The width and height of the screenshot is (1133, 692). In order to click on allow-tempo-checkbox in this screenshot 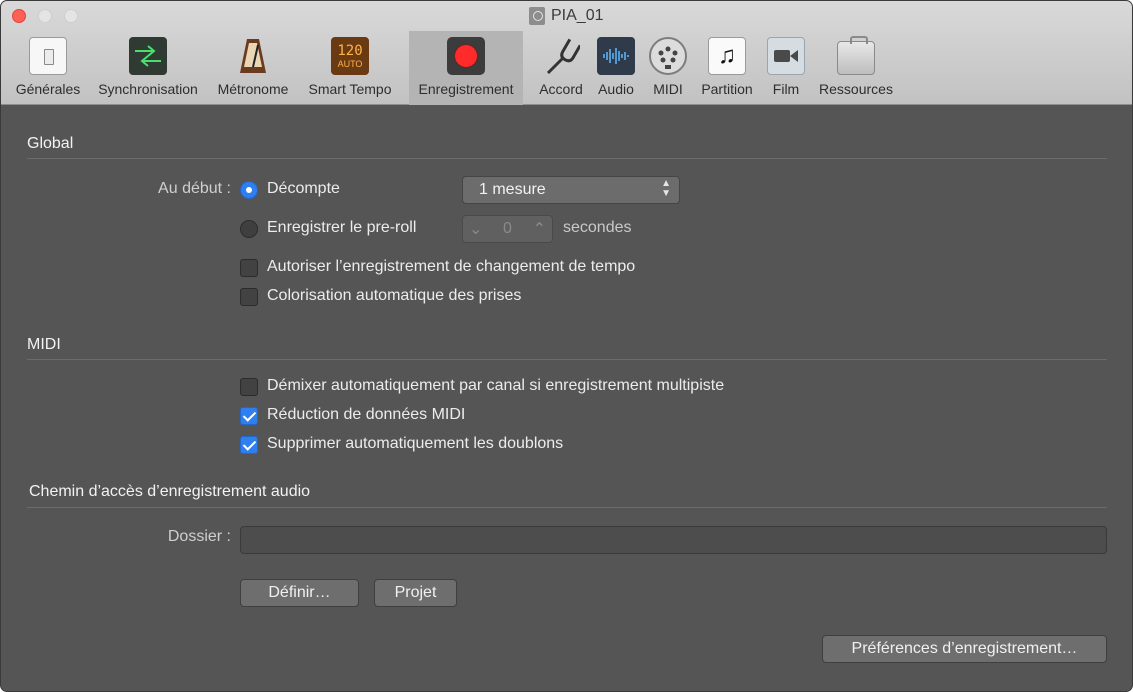, I will do `click(249, 268)`.